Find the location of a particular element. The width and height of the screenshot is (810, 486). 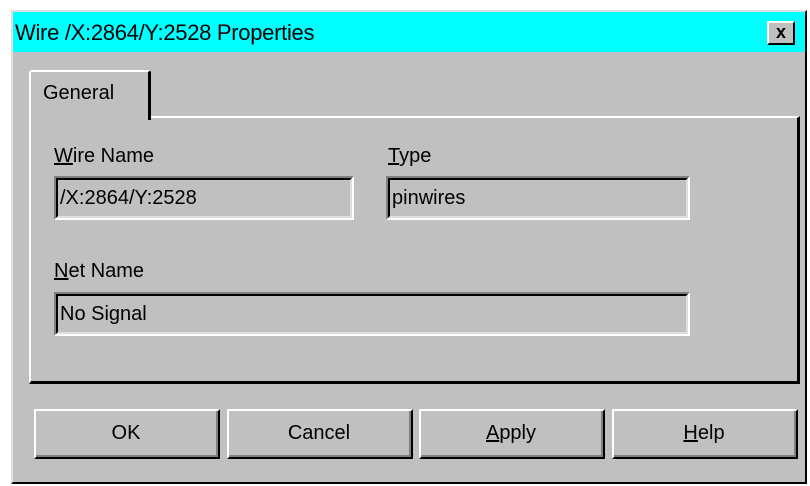

help-button: Help is located at coordinates (705, 434).